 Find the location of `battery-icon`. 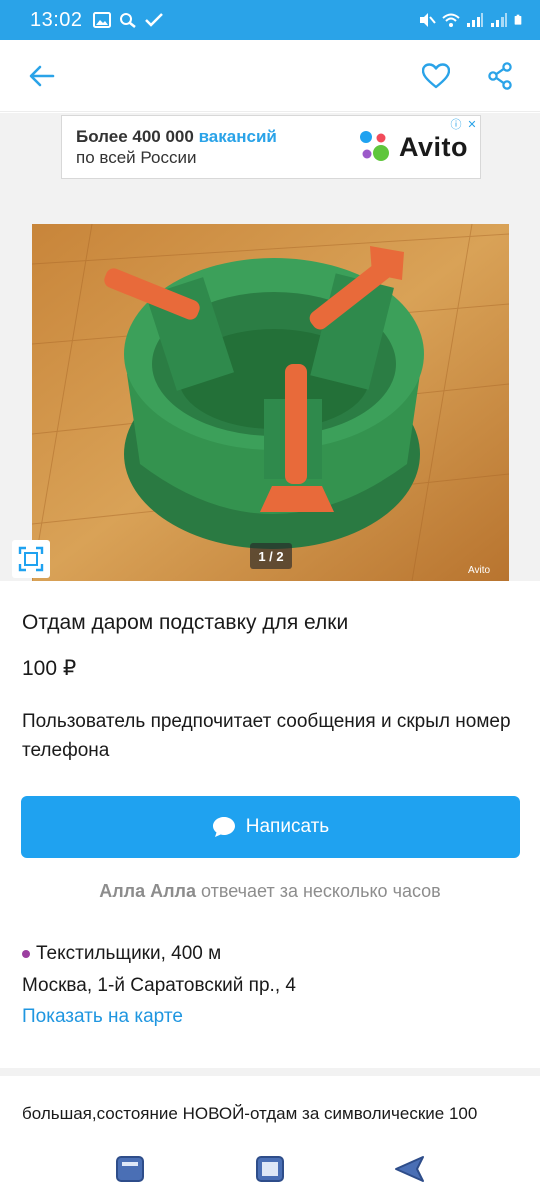

battery-icon is located at coordinates (518, 19).